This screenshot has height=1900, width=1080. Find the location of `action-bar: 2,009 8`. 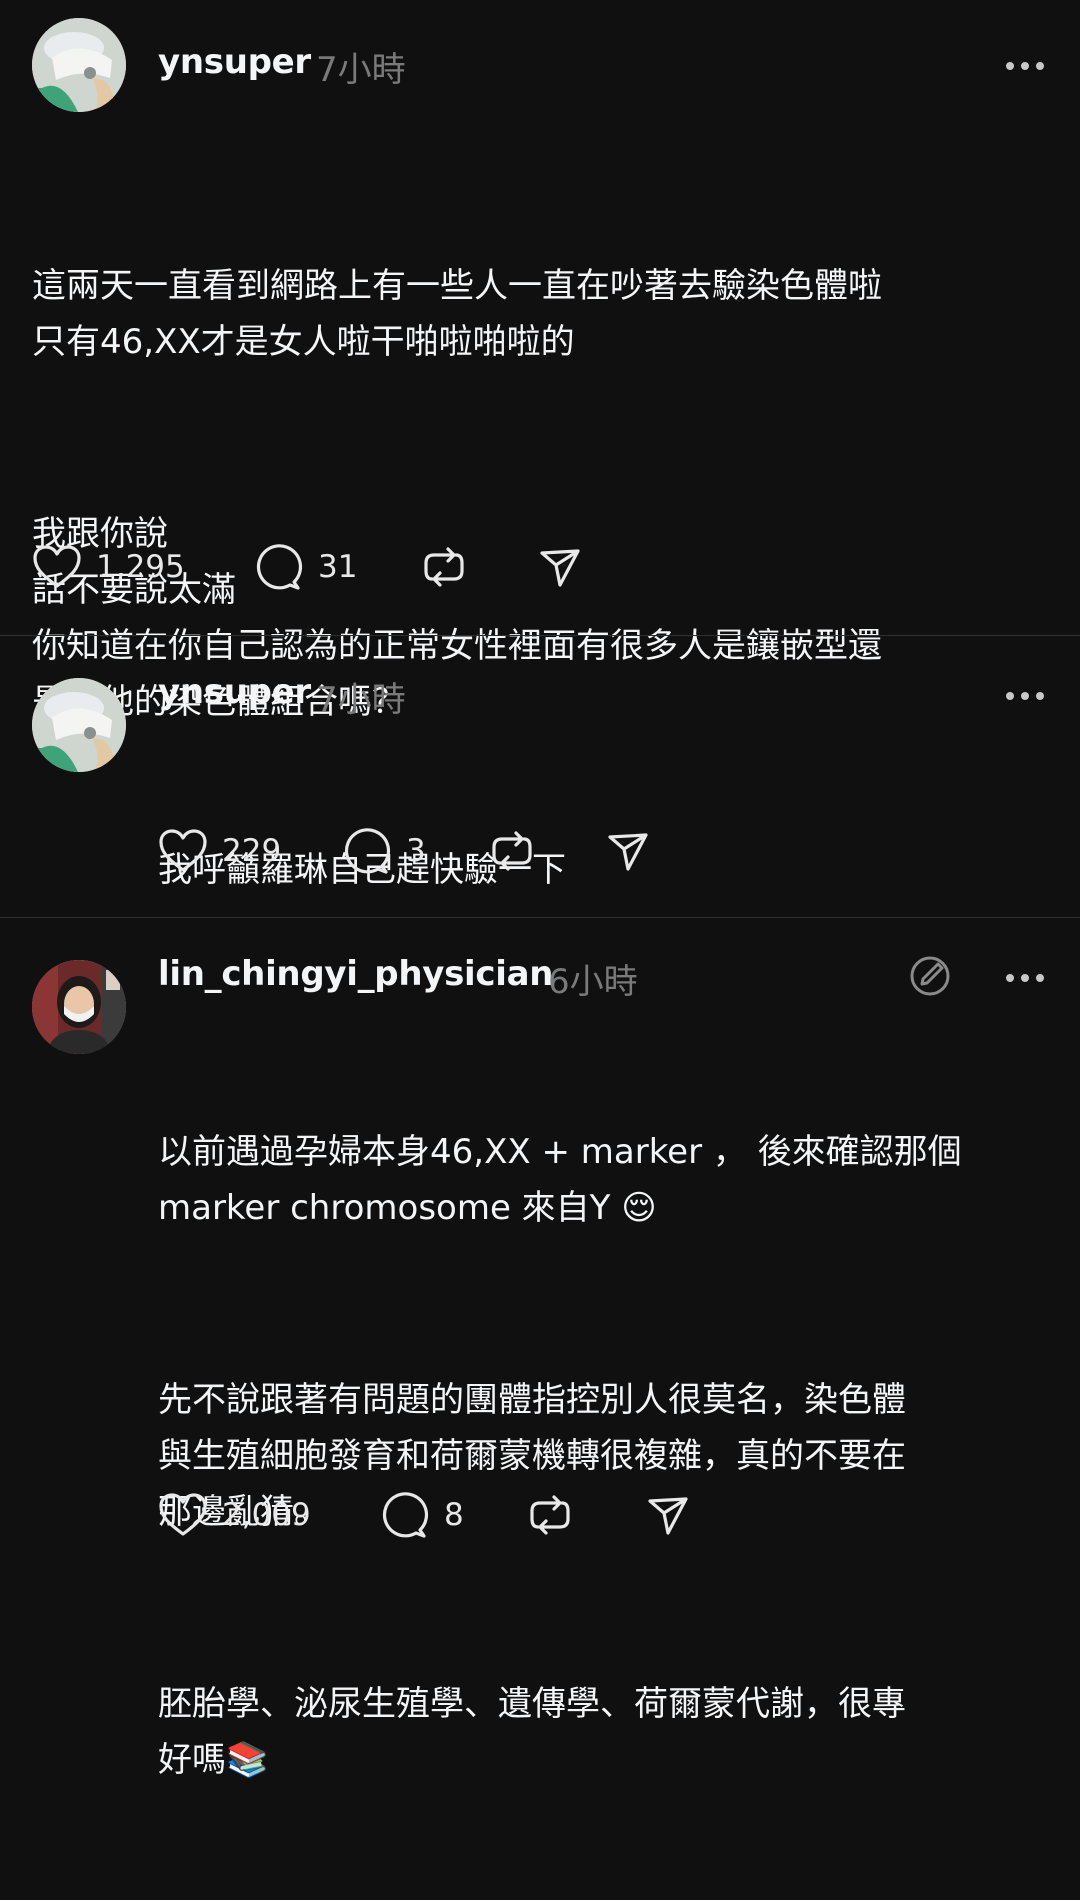

action-bar: 2,009 8 is located at coordinates (438, 1515).